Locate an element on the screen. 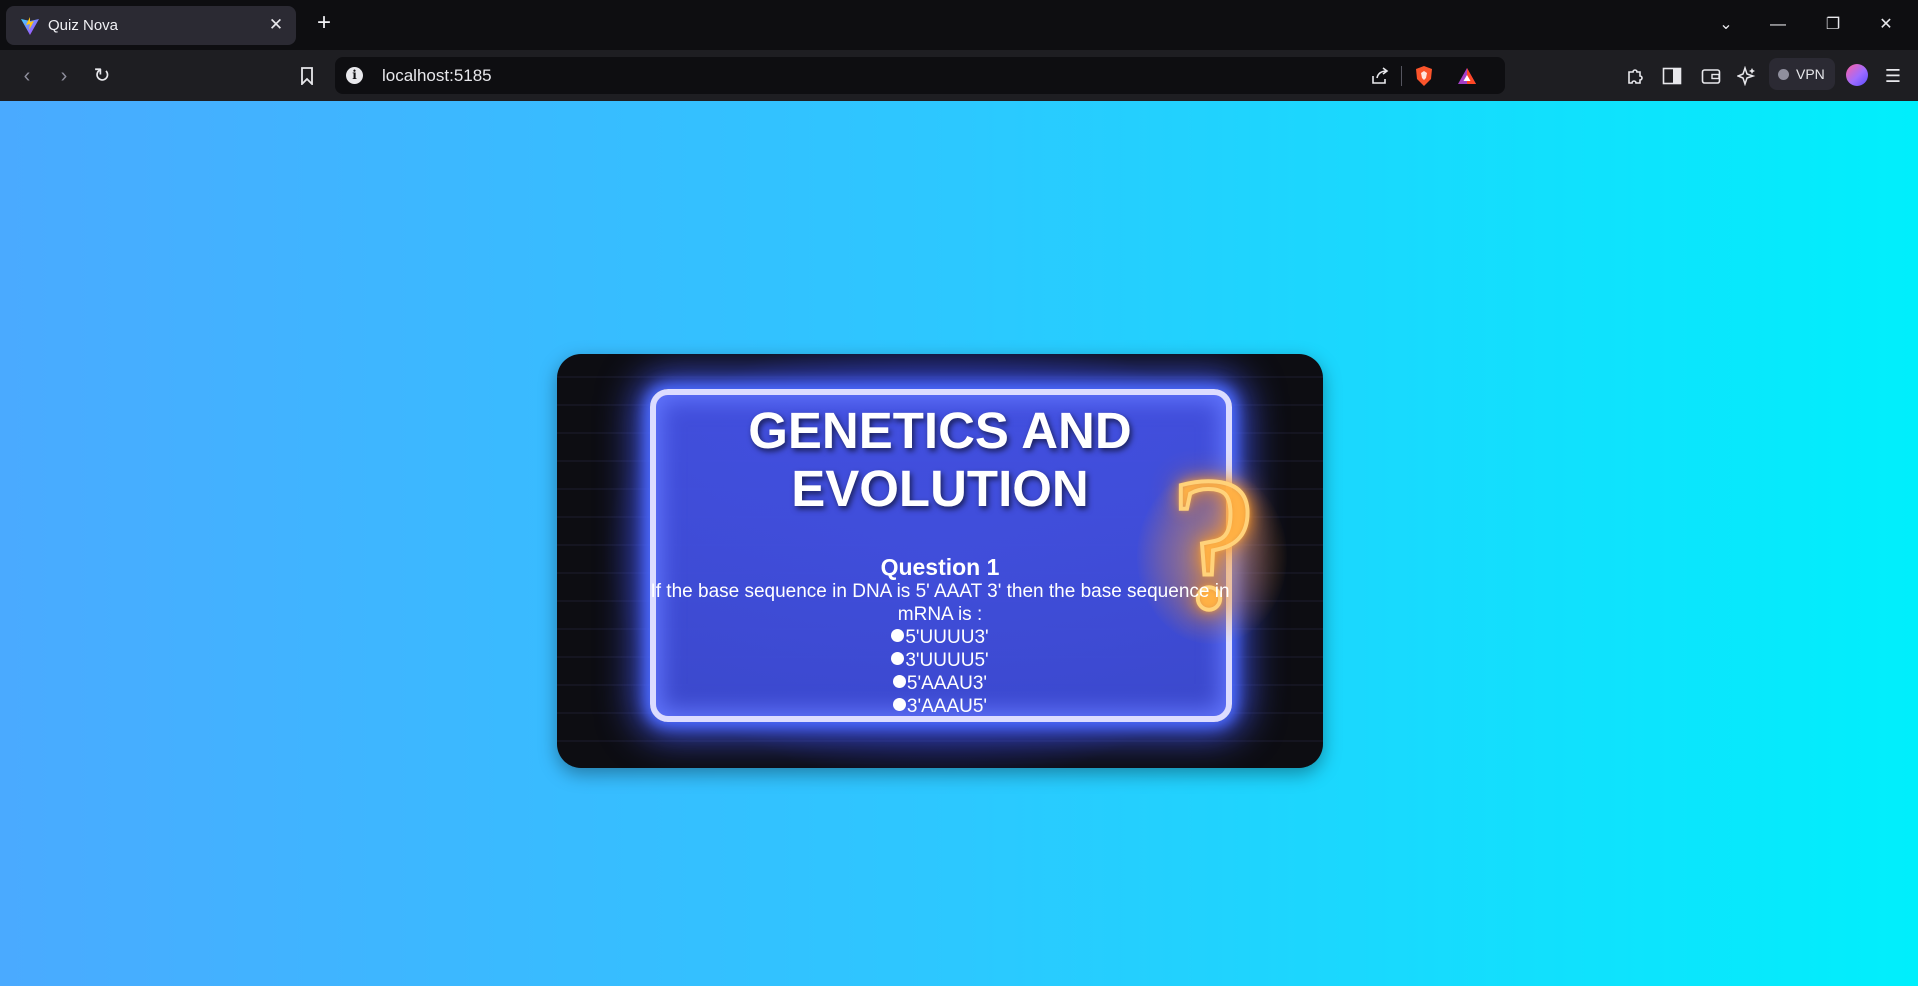 The width and height of the screenshot is (1918, 986). answer-option: 3'AAAU5' is located at coordinates (940, 706).